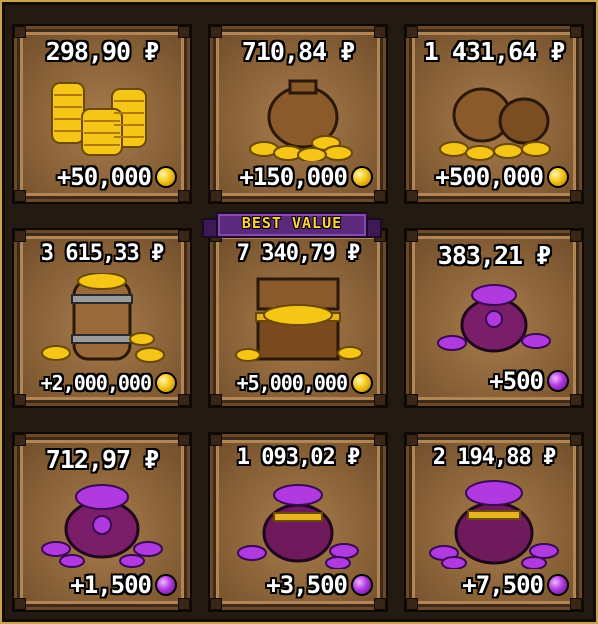 The width and height of the screenshot is (598, 624). I want to click on offer-amount-value: +7,500, so click(503, 585).